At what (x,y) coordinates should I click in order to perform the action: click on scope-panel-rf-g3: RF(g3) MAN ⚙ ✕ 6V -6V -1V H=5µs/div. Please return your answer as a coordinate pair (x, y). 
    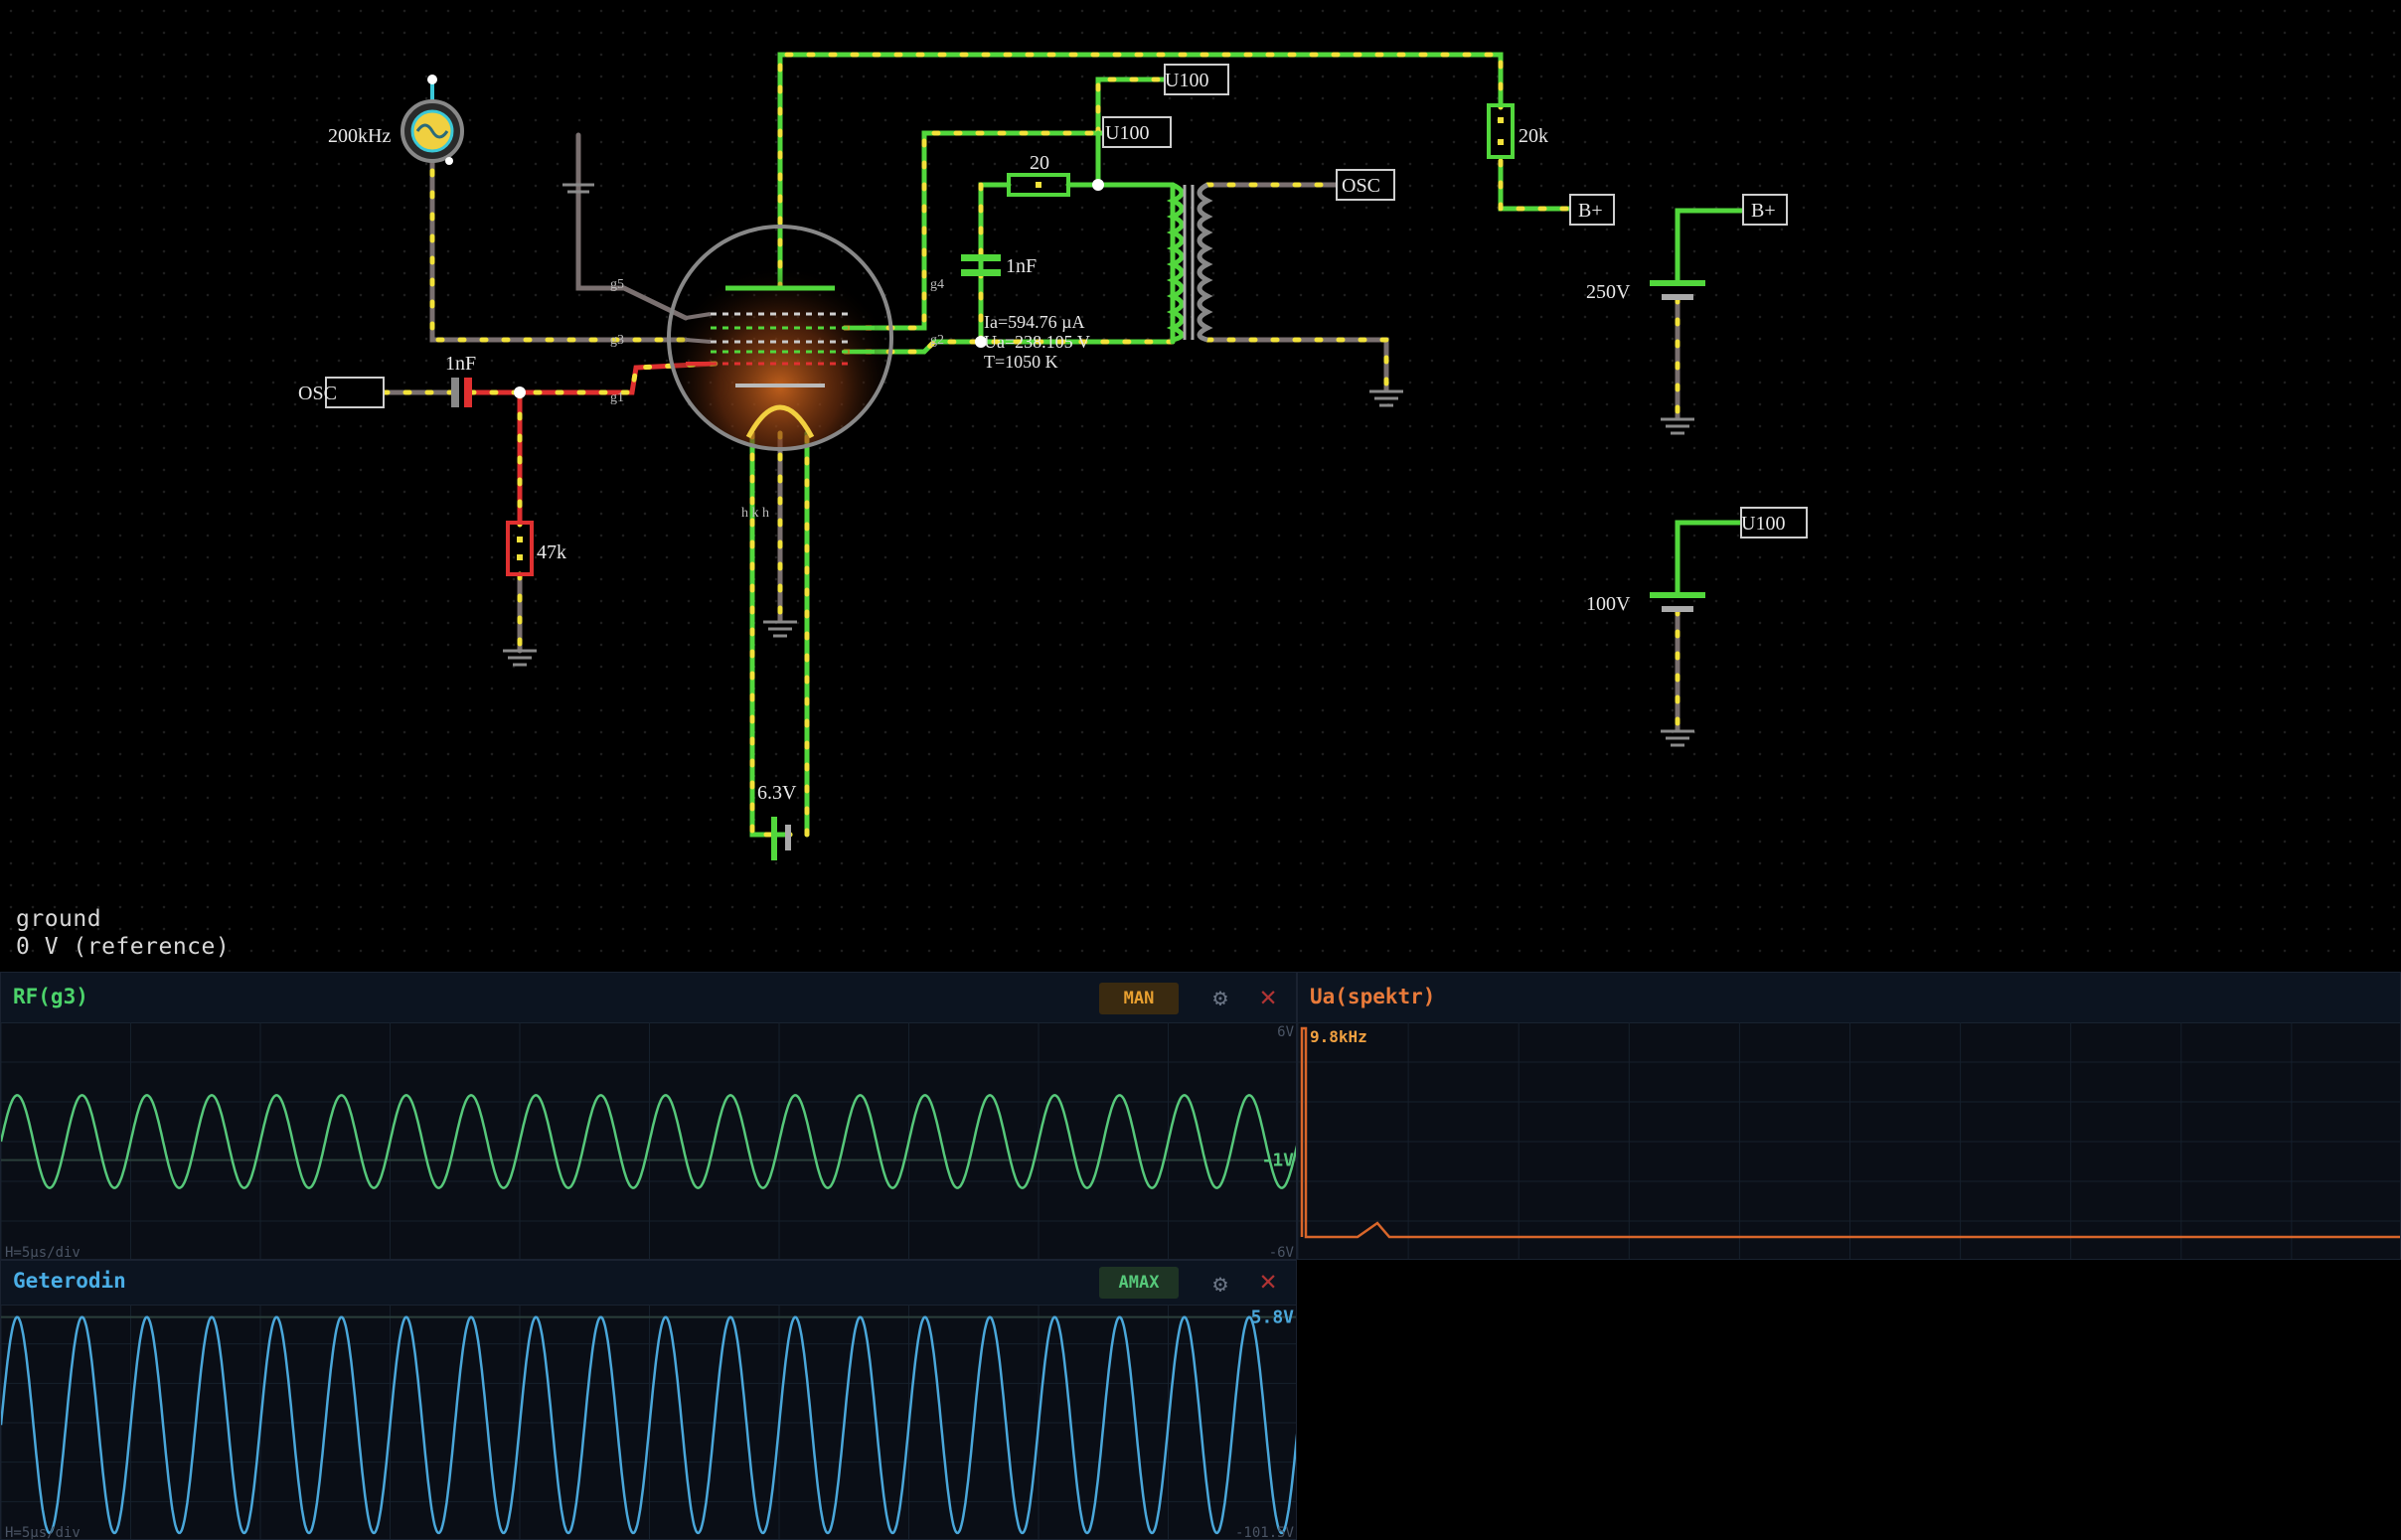
    Looking at the image, I should click on (648, 1116).